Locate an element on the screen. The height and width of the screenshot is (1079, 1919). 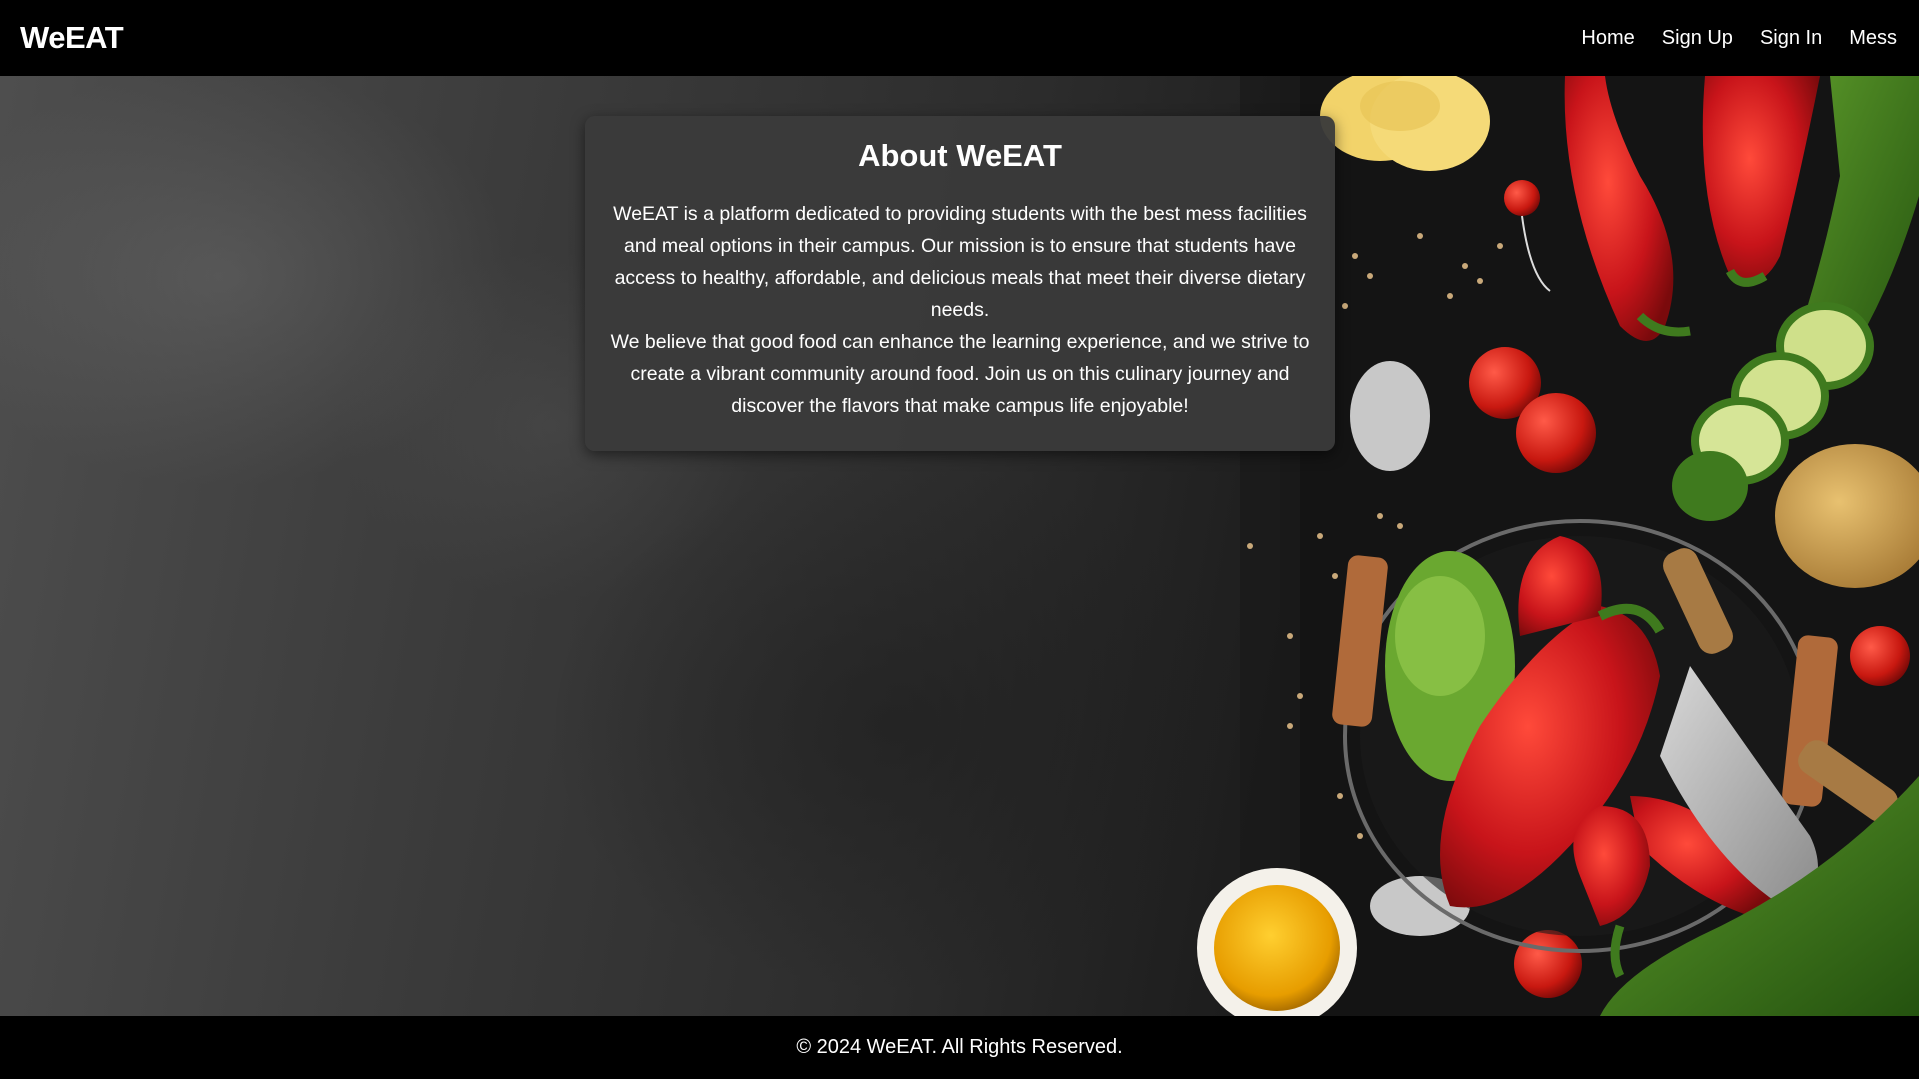
footer: © 2024 WeEAT. All Rights Reserved. is located at coordinates (959, 1047).